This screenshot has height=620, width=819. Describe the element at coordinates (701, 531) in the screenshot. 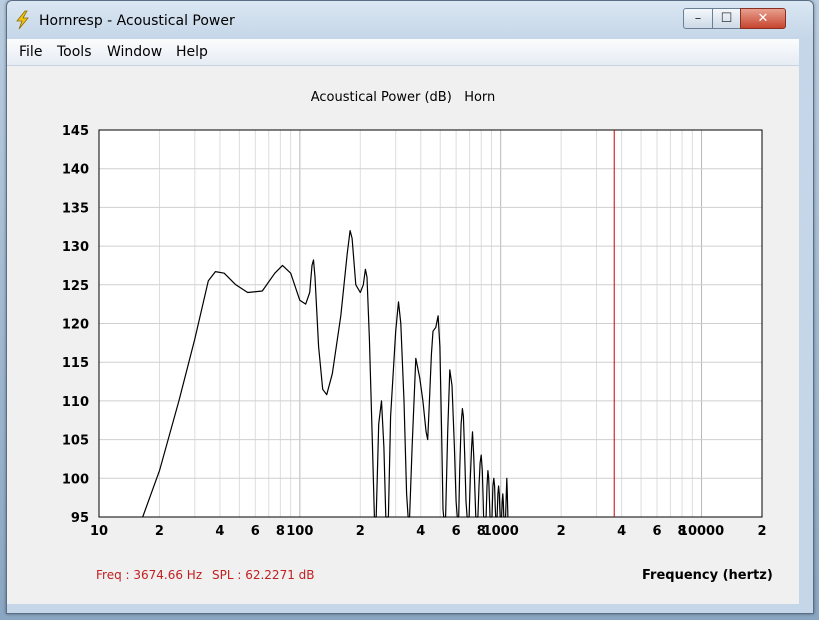

I see `x-tick-label: 10000` at that location.